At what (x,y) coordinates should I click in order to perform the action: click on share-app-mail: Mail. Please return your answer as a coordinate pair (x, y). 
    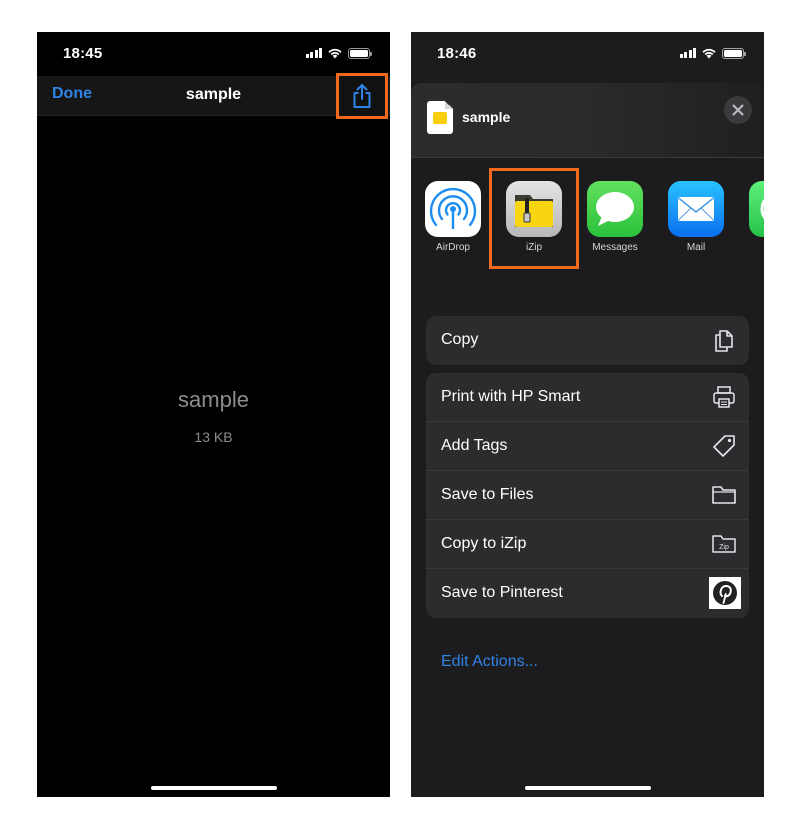
    Looking at the image, I should click on (696, 217).